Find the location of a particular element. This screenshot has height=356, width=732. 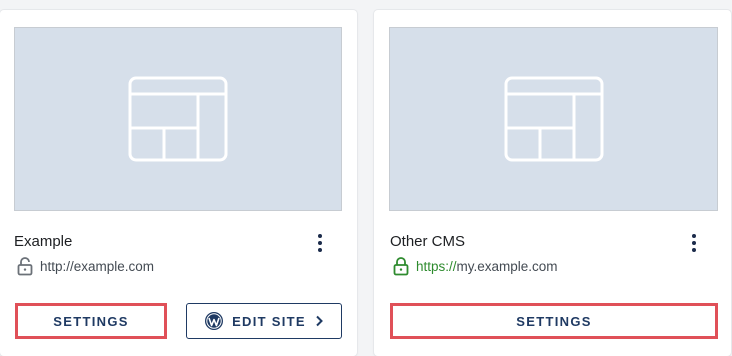

edit-site-button: EDIT SITE is located at coordinates (264, 321).